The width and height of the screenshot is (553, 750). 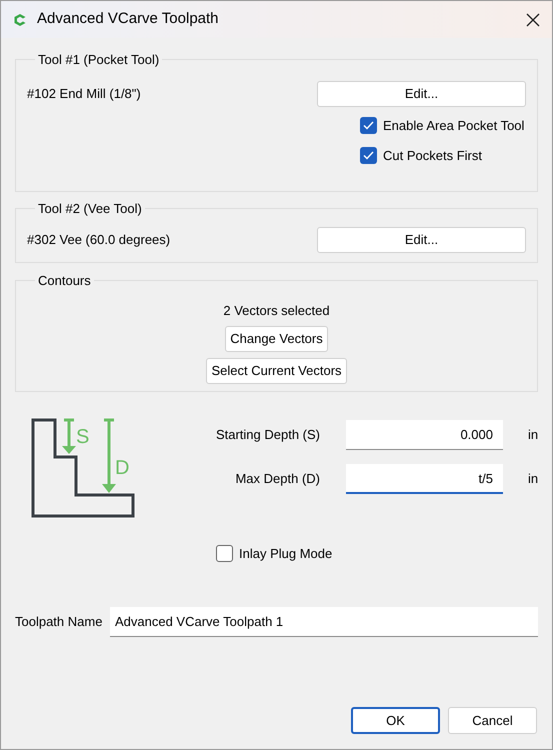 I want to click on field-label: Starting Depth (S), so click(x=267, y=435).